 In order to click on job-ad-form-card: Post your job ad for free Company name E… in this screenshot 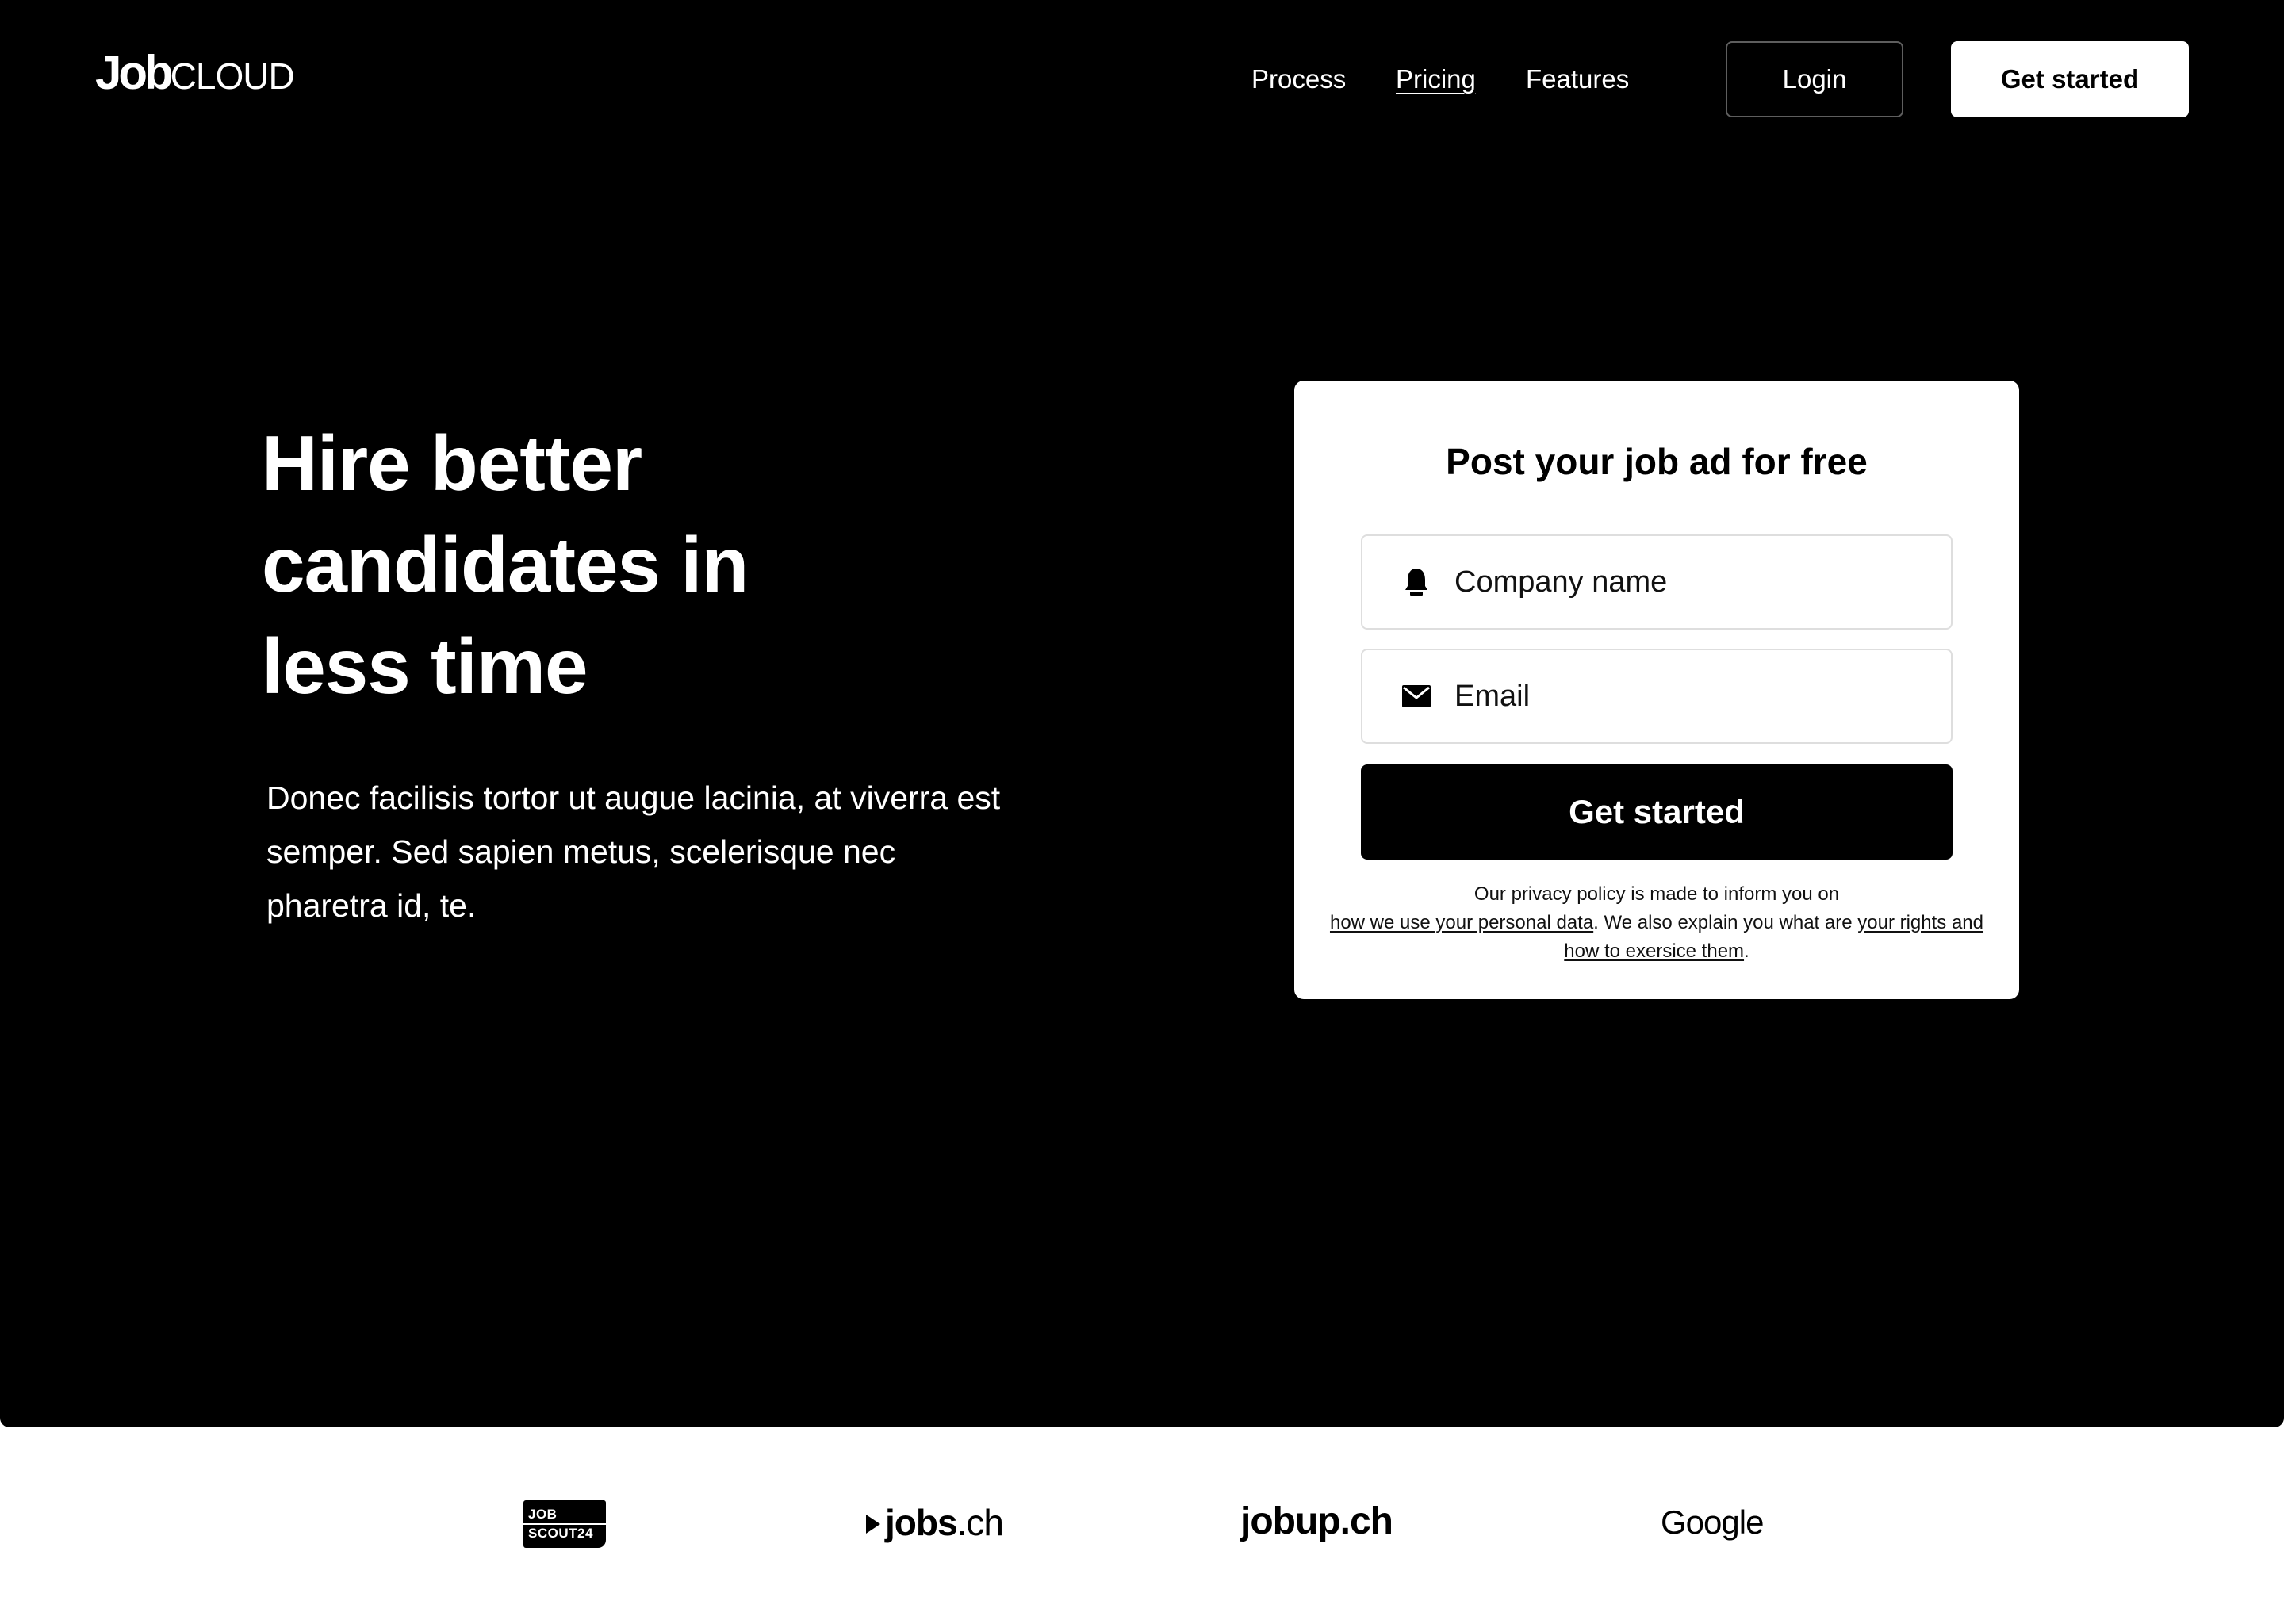, I will do `click(1656, 690)`.